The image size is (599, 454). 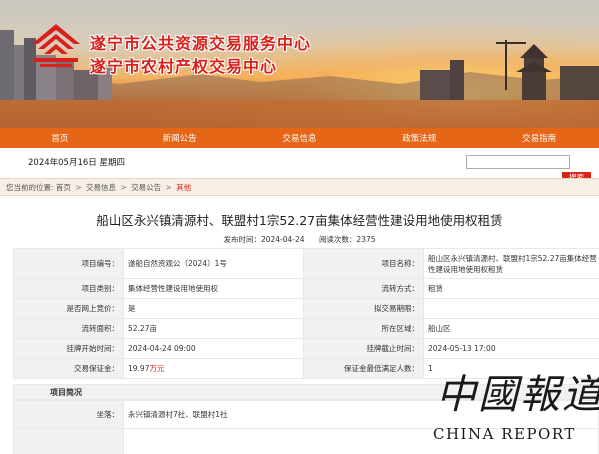 I want to click on value-region: 船山区, so click(x=511, y=328).